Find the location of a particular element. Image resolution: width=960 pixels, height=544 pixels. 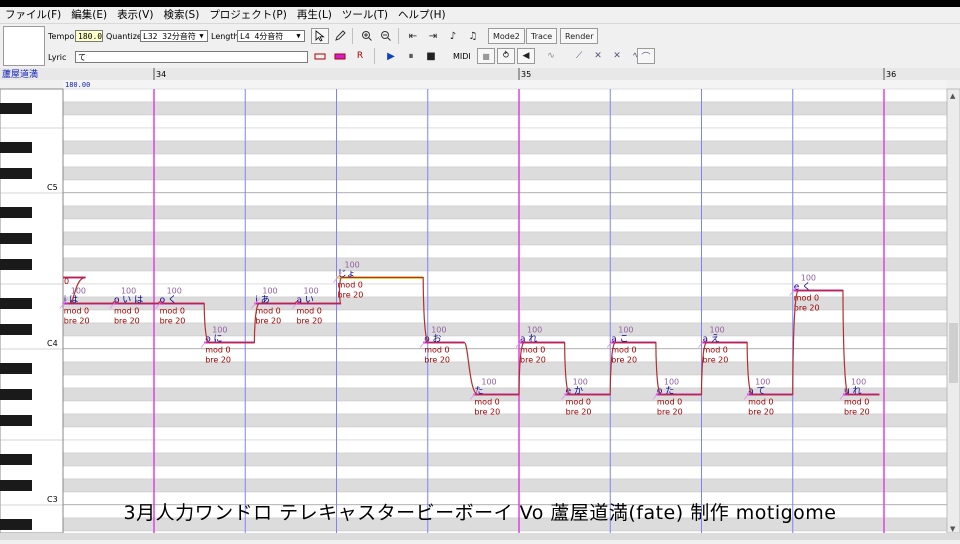

octave-label: C4 is located at coordinates (52, 343).